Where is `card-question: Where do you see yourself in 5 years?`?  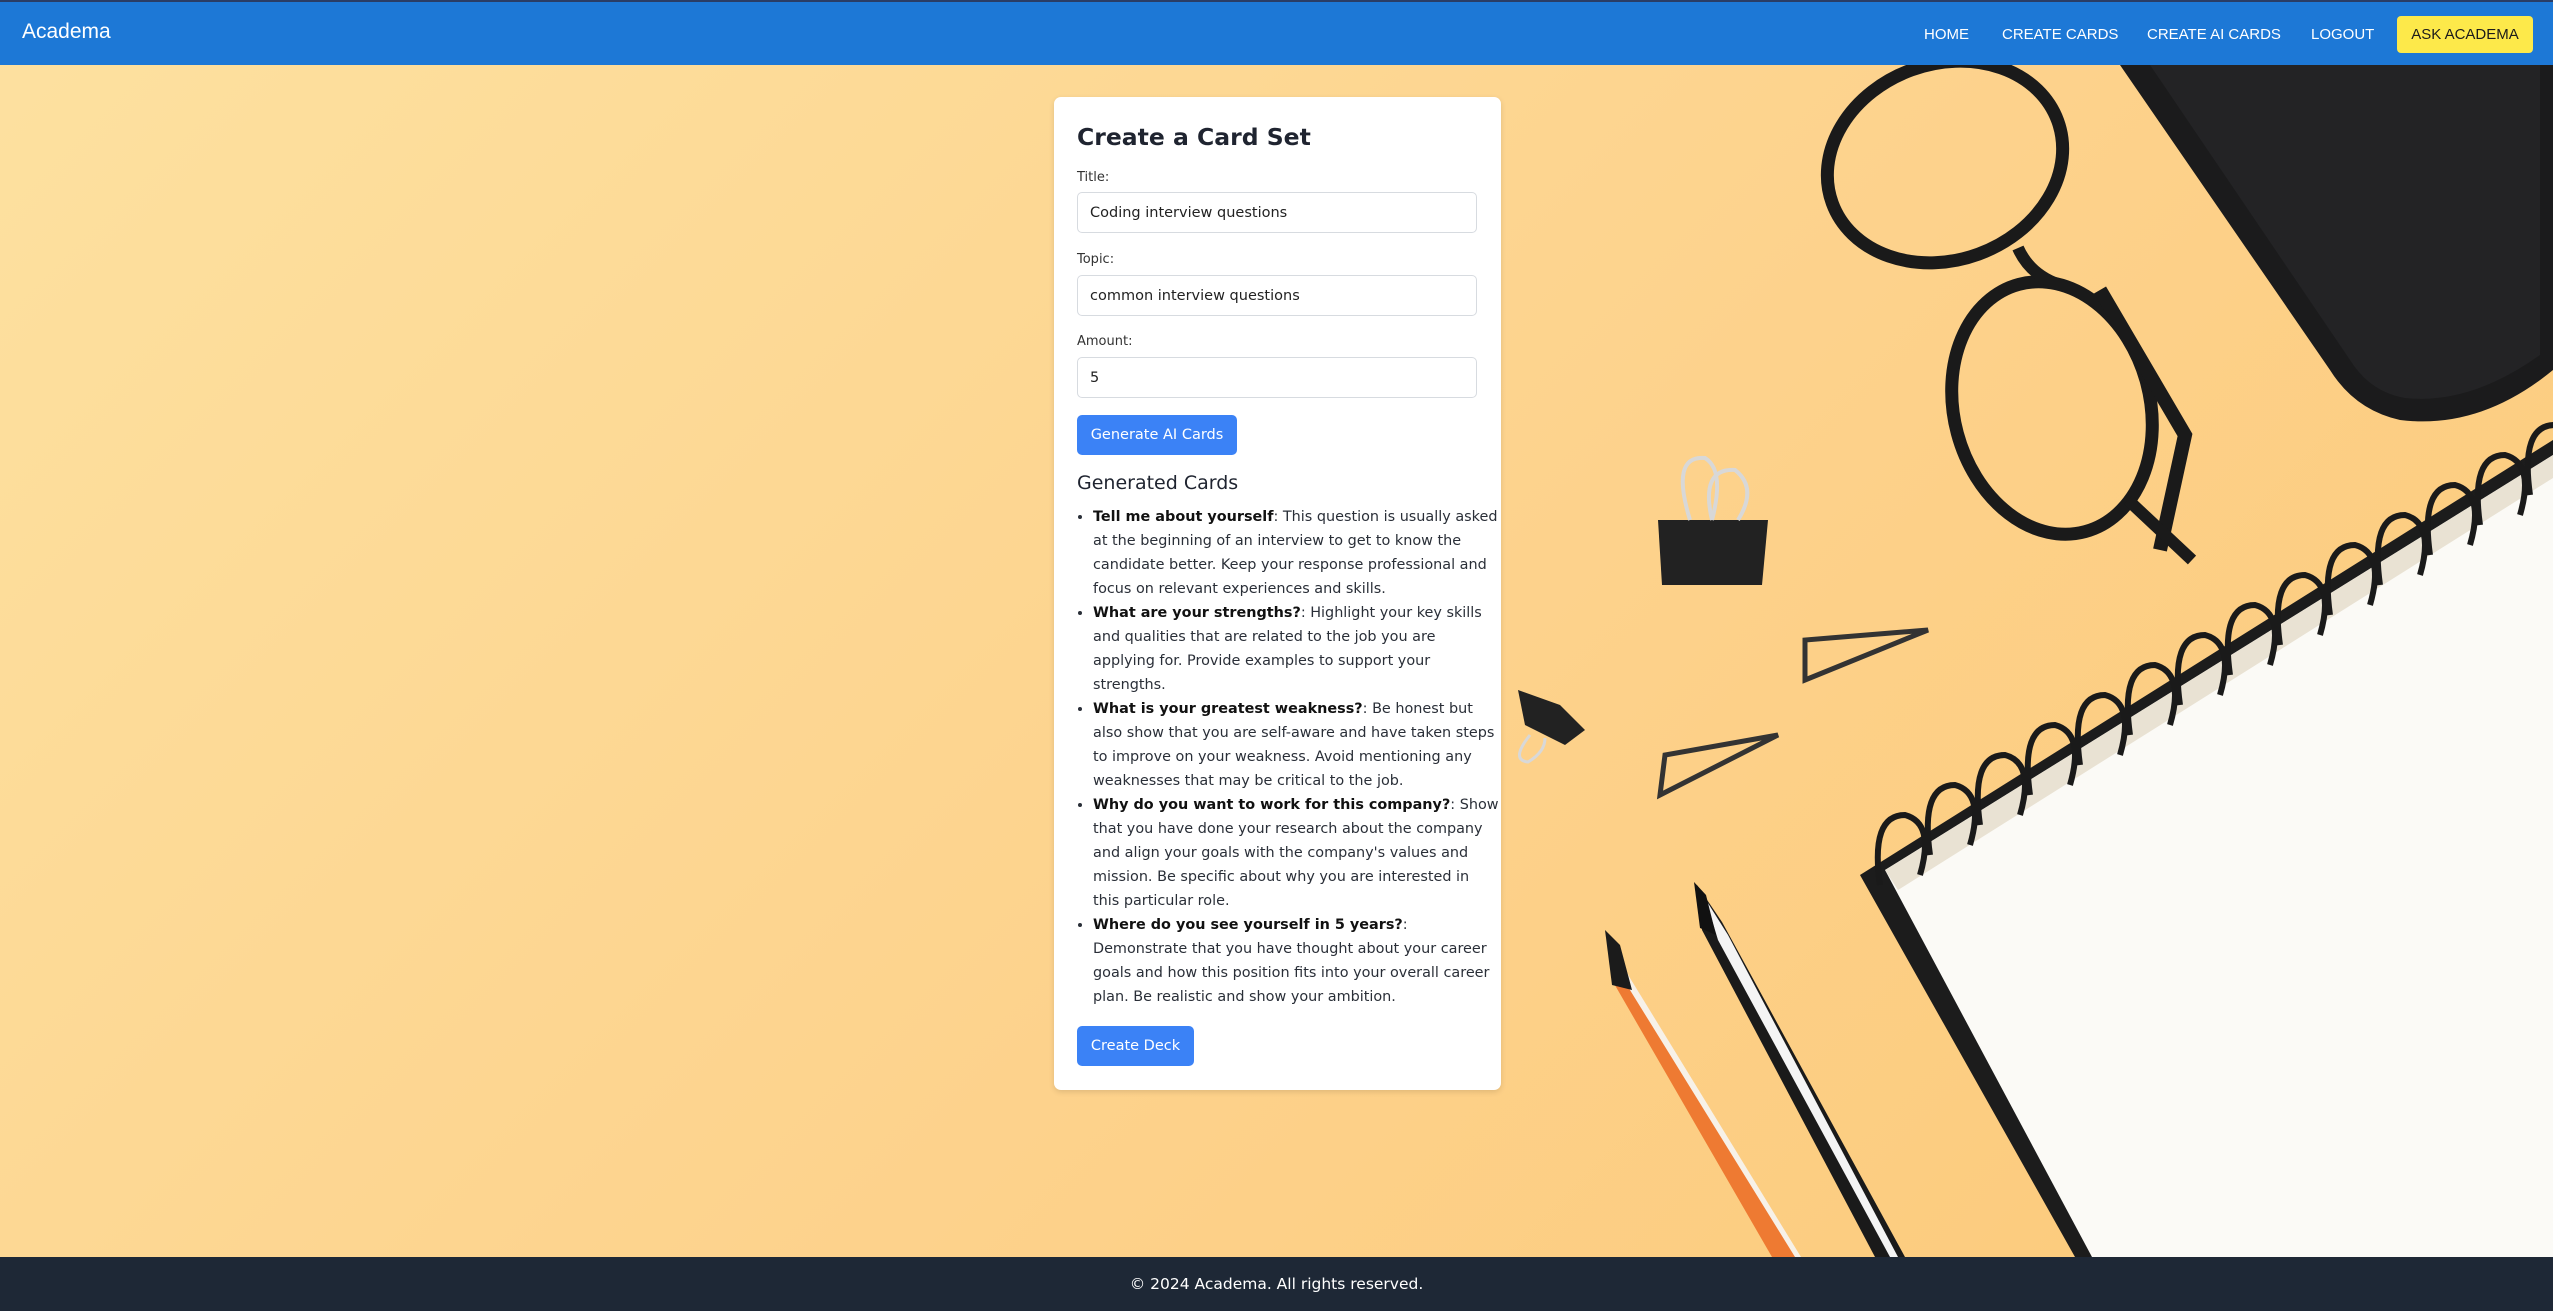
card-question: Where do you see yourself in 5 years? is located at coordinates (1248, 925).